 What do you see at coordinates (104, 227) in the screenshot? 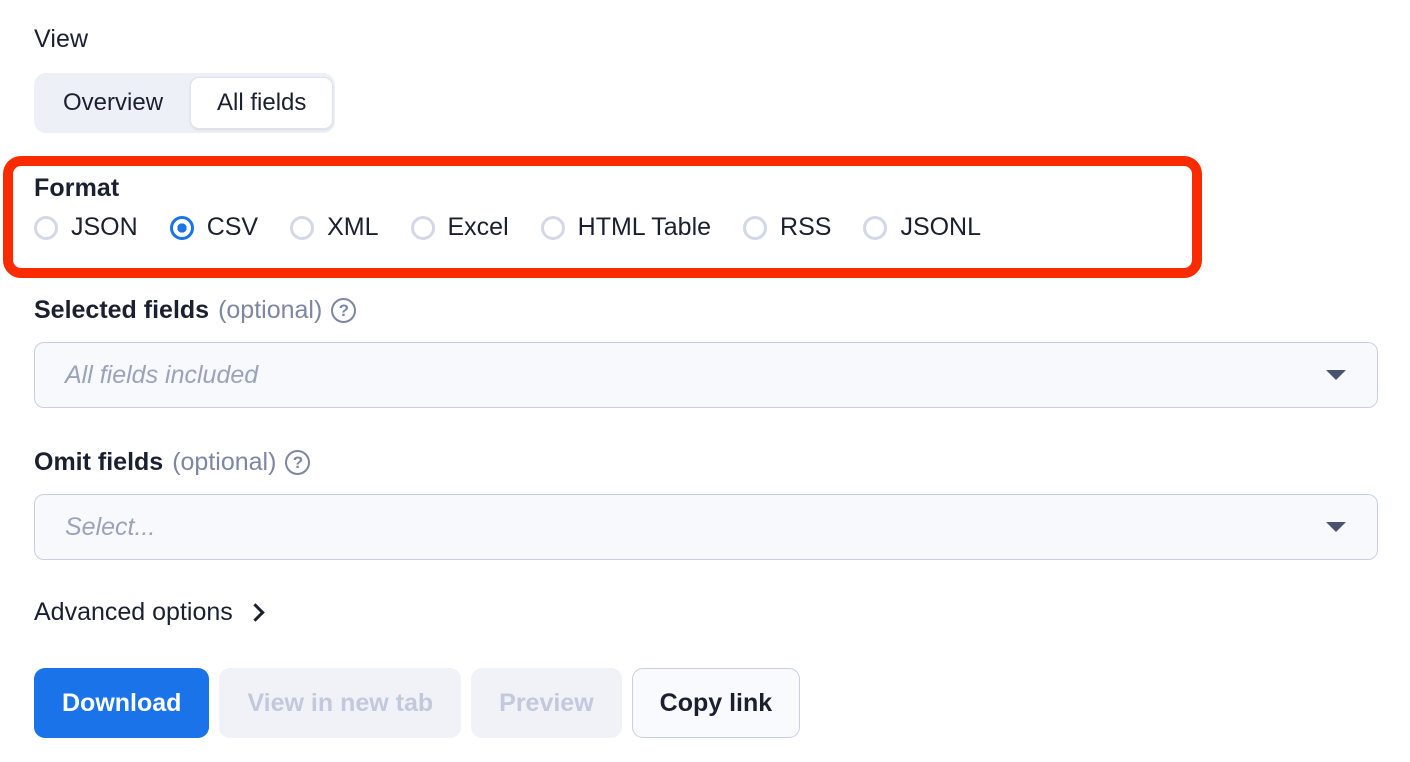
I see `format-option-json-label: JSON` at bounding box center [104, 227].